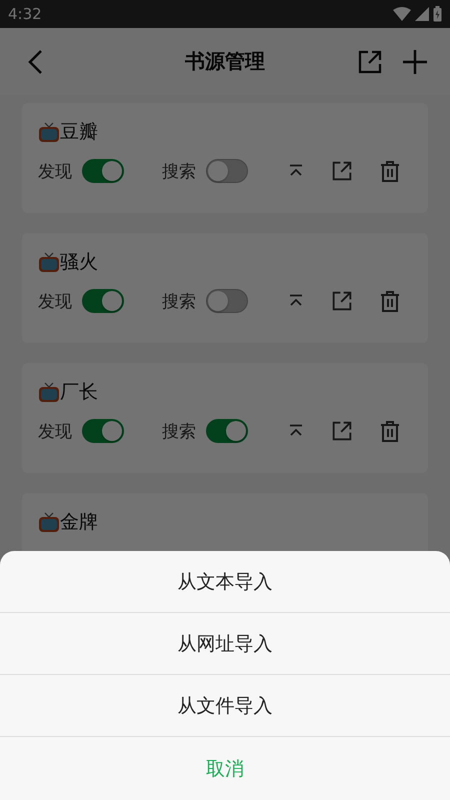 The image size is (450, 800). I want to click on plus-icon, so click(415, 61).